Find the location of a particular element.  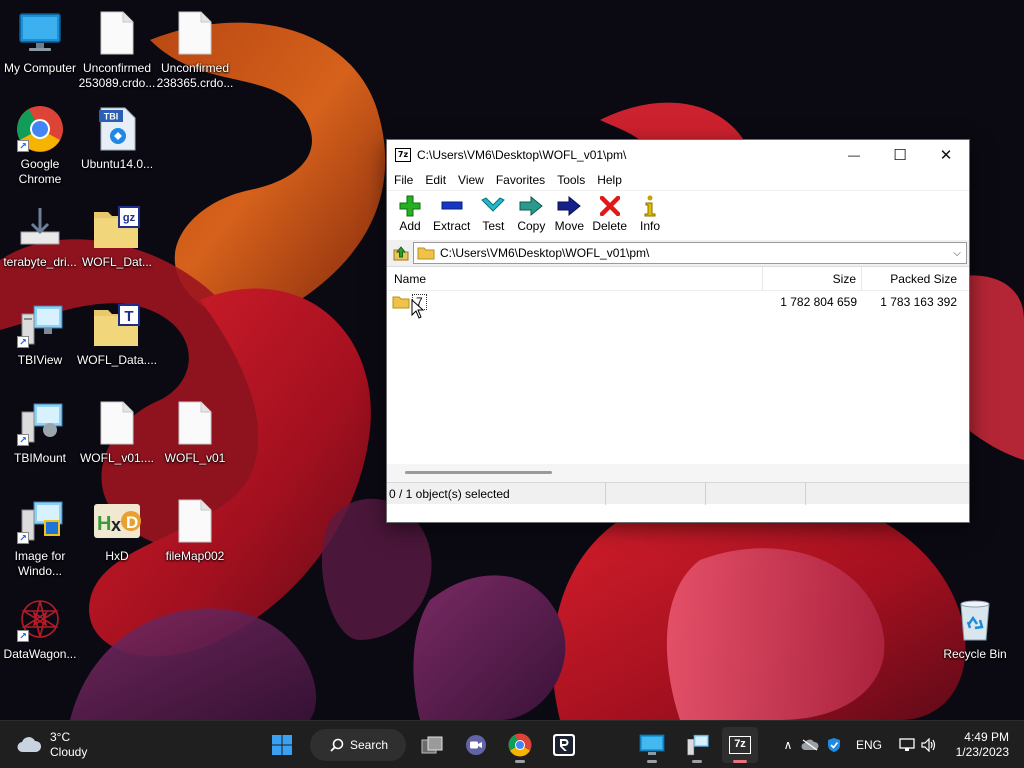

windows-logo-icon is located at coordinates (282, 745).